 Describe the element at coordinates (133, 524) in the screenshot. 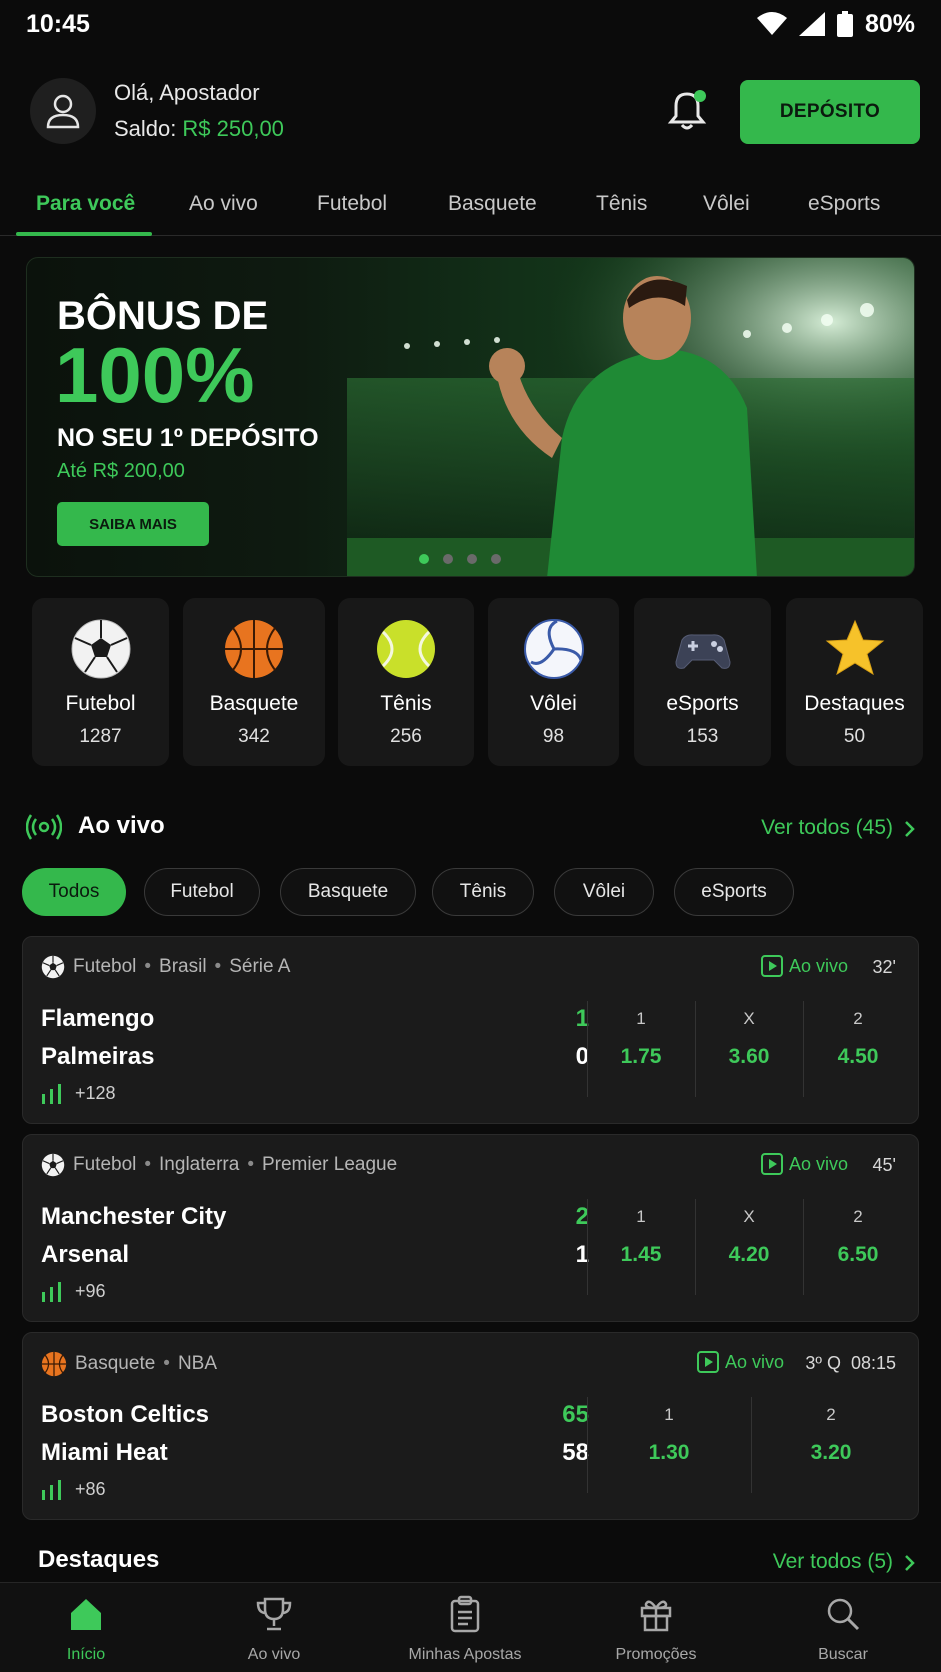

I see `banner-cta-button: SAIBA MAIS` at that location.